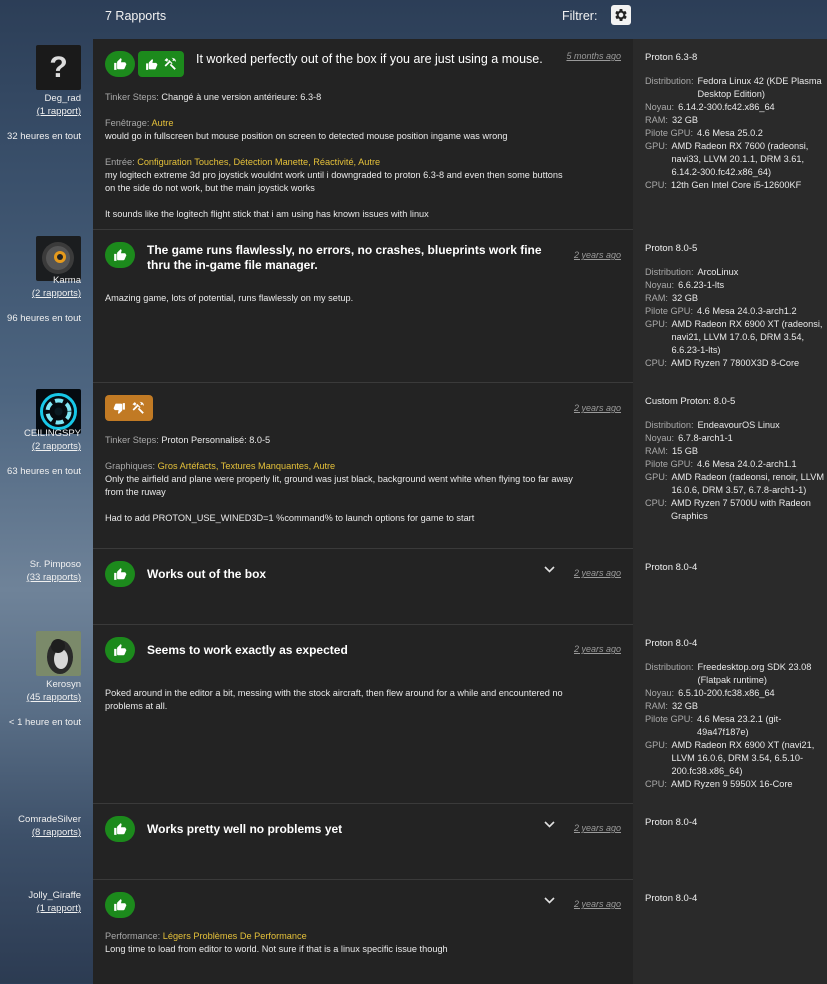 The height and width of the screenshot is (984, 827). Describe the element at coordinates (130, 466) in the screenshot. I see `section-label: Graphiques:` at that location.